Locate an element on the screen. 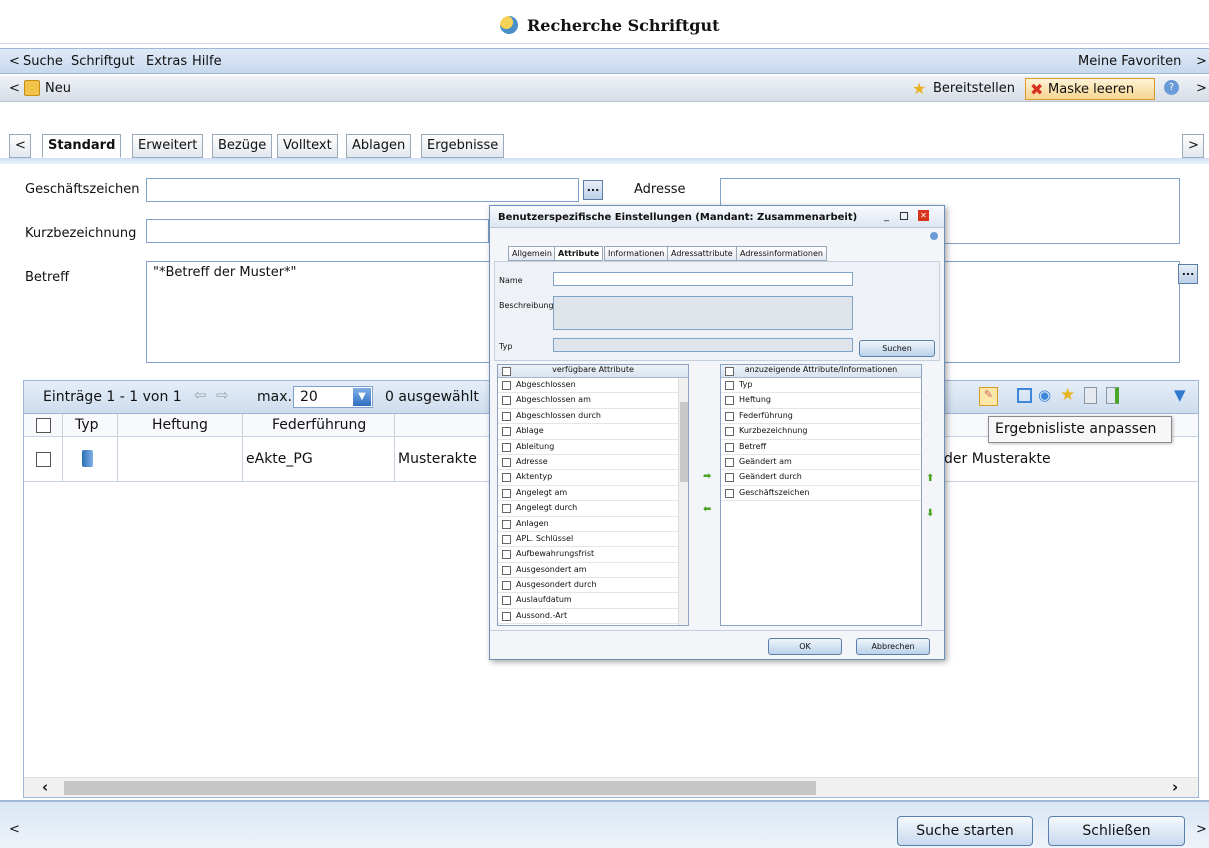  menu-back-button: < is located at coordinates (14, 61).